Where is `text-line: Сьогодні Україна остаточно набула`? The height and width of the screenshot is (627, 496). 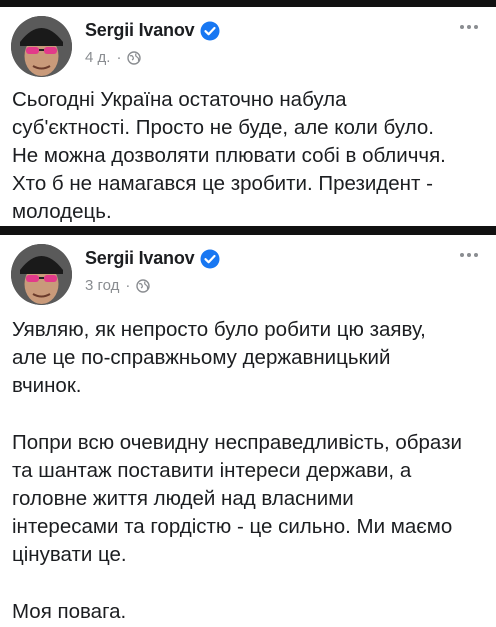 text-line: Сьогодні Україна остаточно набула is located at coordinates (179, 99).